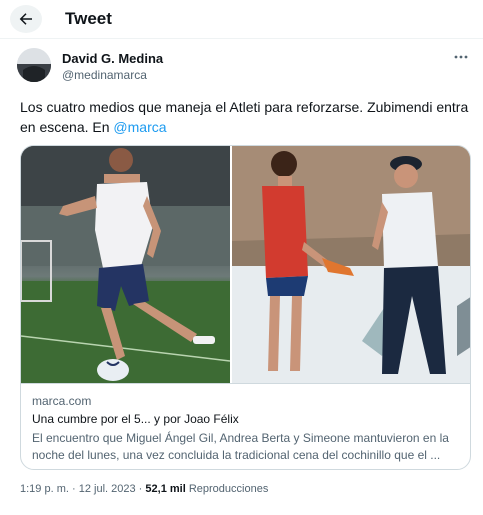 This screenshot has width=483, height=515. I want to click on header-divider, so click(241, 38).